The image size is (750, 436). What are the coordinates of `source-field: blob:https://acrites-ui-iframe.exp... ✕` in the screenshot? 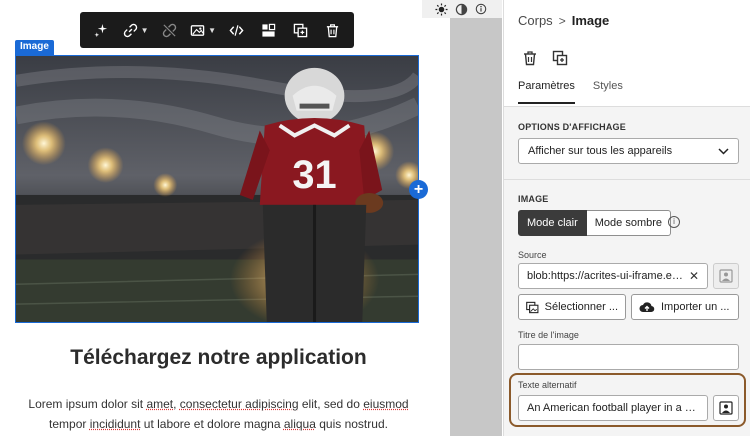 It's located at (613, 276).